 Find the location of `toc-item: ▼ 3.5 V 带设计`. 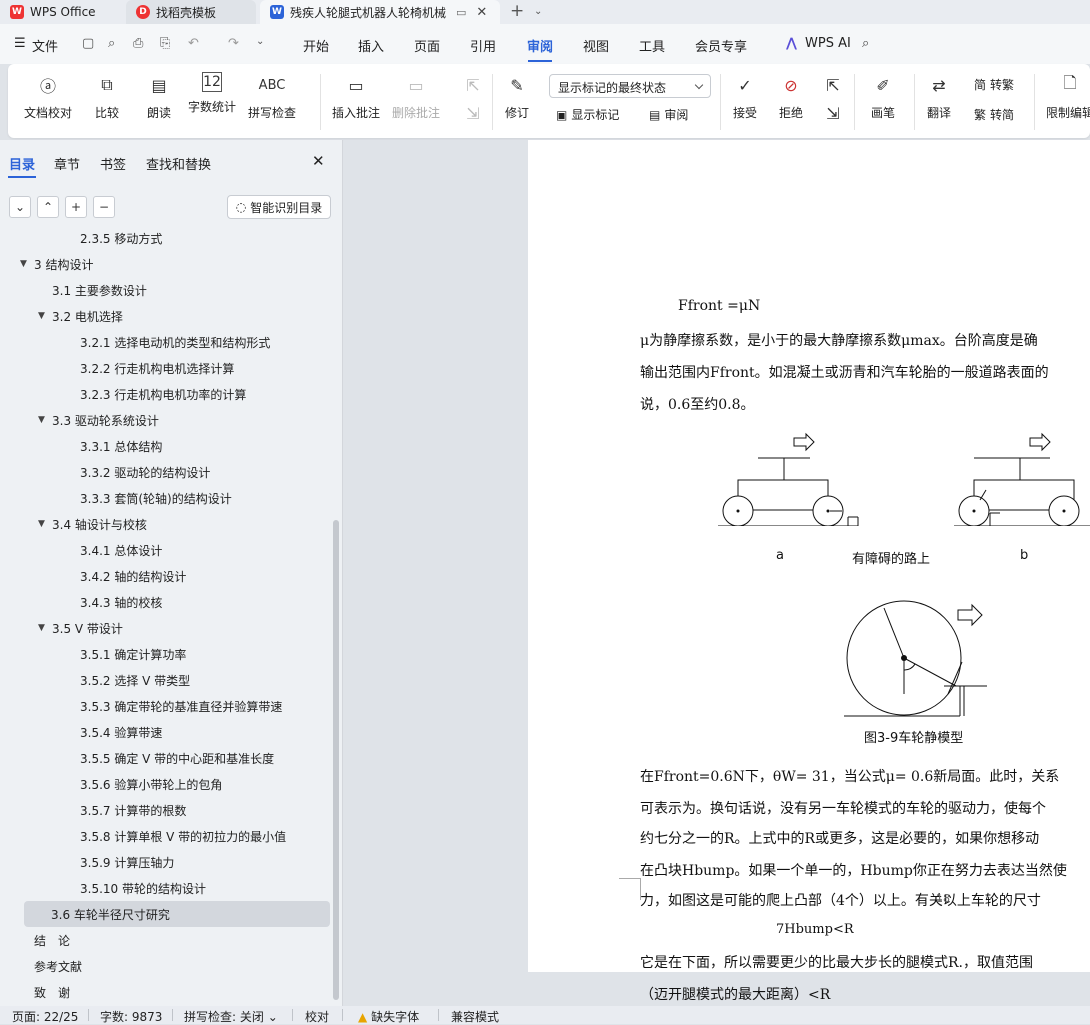

toc-item: ▼ 3.5 V 带设计 is located at coordinates (80, 628).